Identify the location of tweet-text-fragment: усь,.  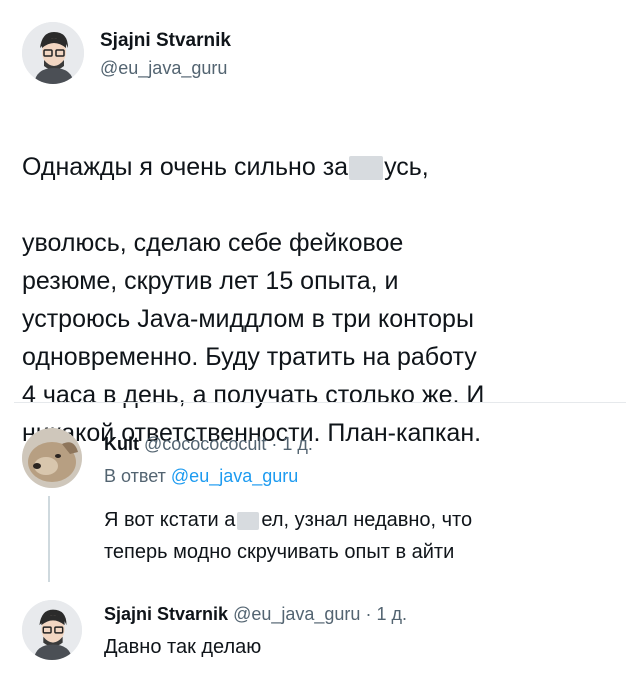
(406, 167).